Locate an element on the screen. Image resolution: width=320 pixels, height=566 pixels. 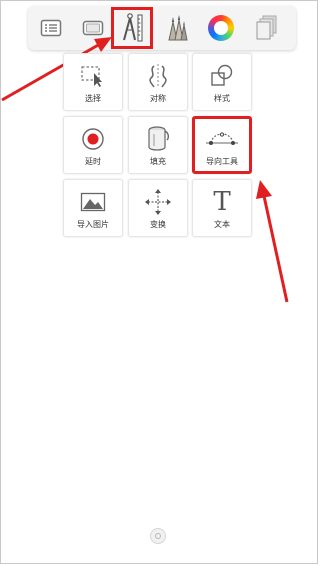
text-tool: T 文本 is located at coordinates (222, 208).